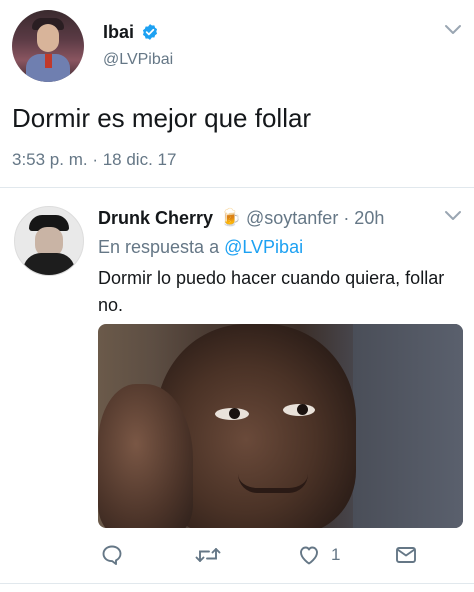 The height and width of the screenshot is (592, 474). I want to click on direct-message-button, so click(406, 555).